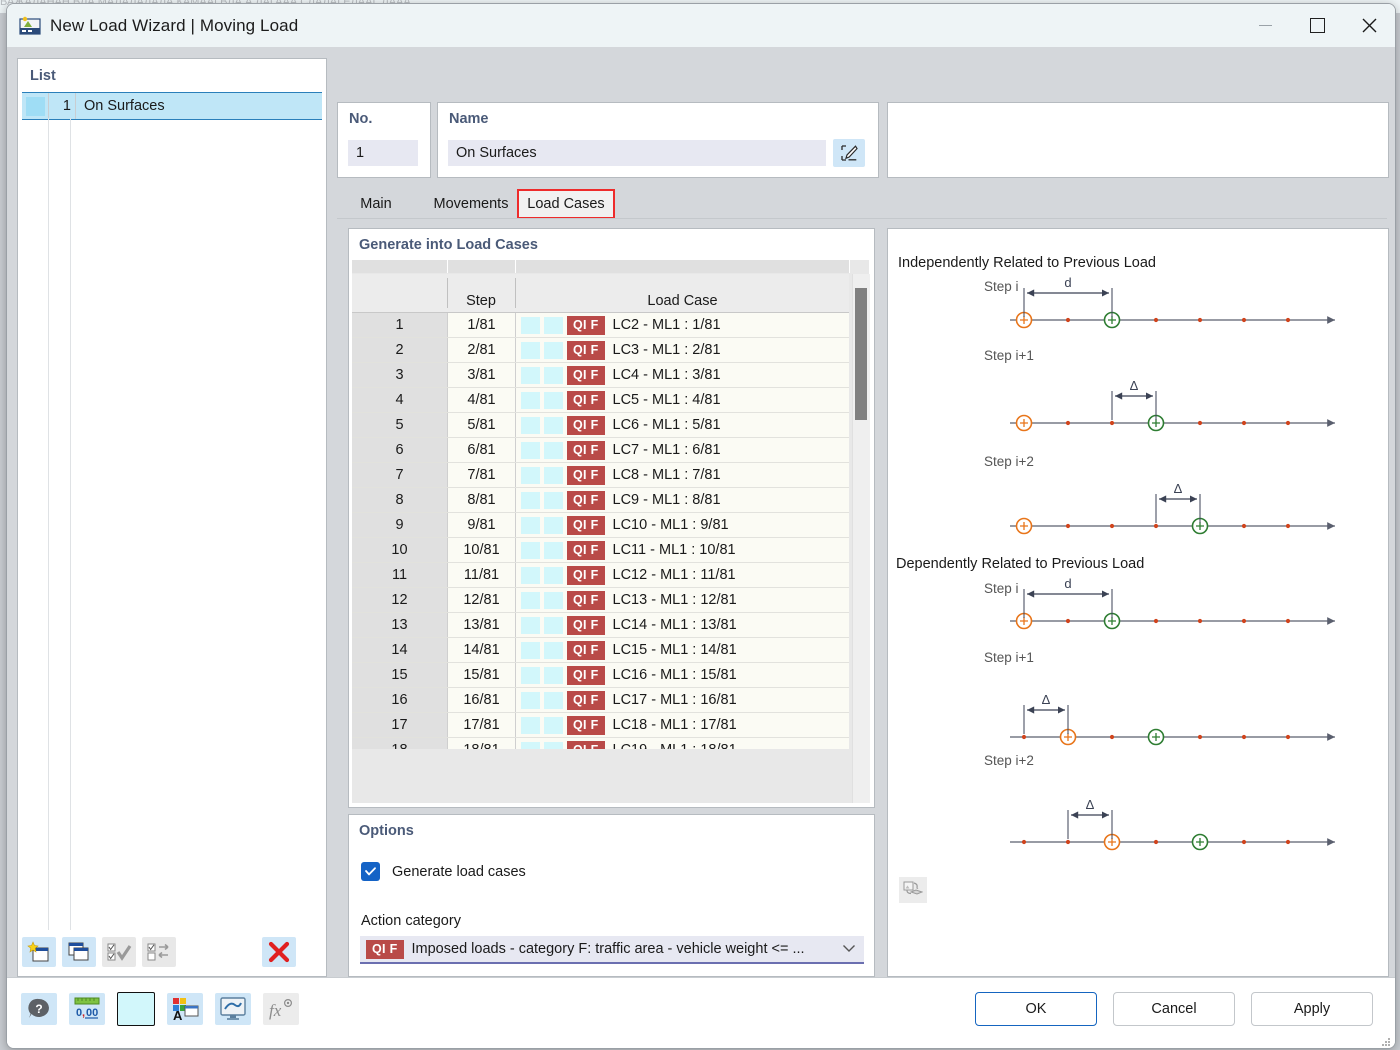  What do you see at coordinates (682, 675) in the screenshot?
I see `row-load-case-cell: QI F LC16 - ML1 : 15/81` at bounding box center [682, 675].